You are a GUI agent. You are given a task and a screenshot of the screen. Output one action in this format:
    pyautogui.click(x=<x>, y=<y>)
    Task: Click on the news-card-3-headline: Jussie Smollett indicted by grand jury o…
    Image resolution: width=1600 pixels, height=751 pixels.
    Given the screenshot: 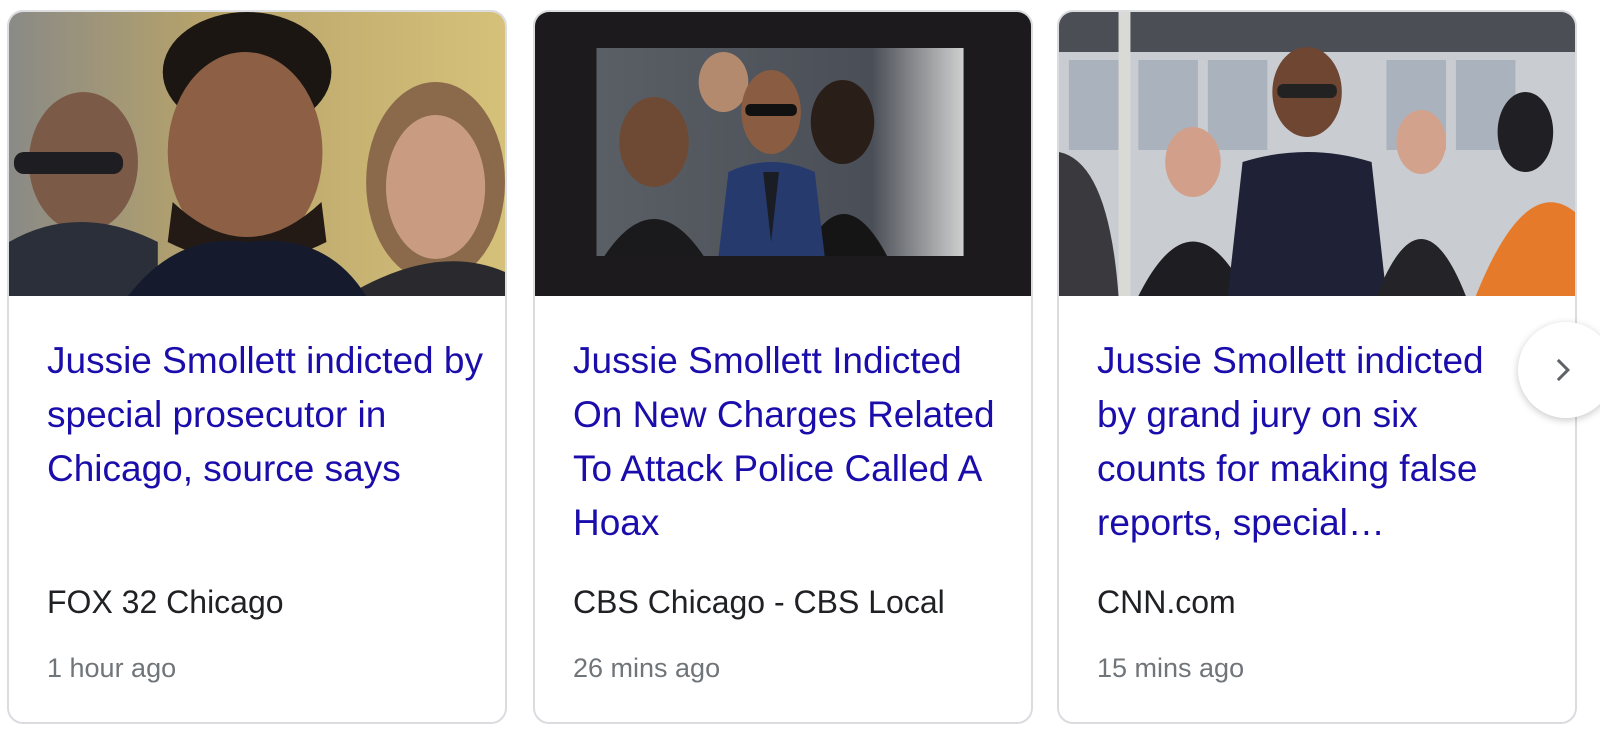 What is the action you would take?
    pyautogui.click(x=1312, y=442)
    